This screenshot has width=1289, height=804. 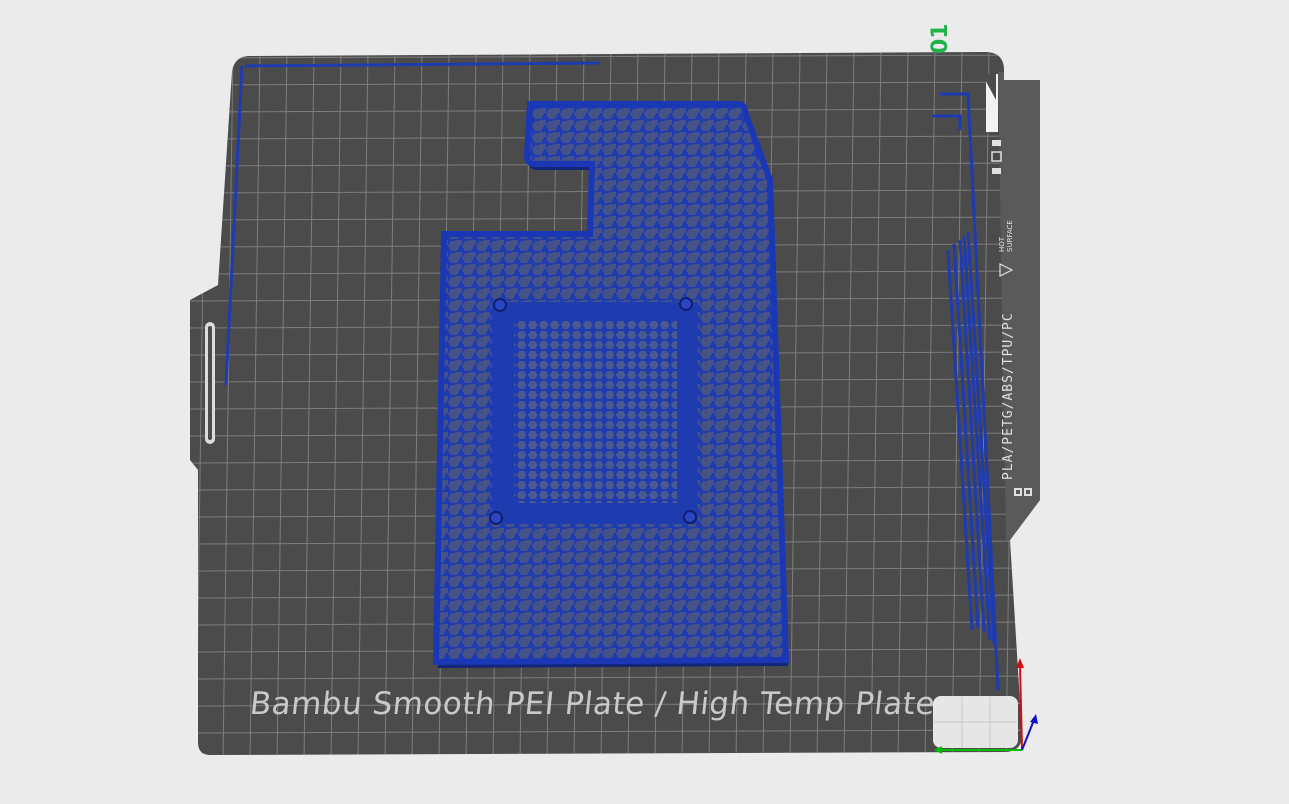 I want to click on filament-types-label: PLA/PETG/ABS/TPU/PC, so click(x=1008, y=396).